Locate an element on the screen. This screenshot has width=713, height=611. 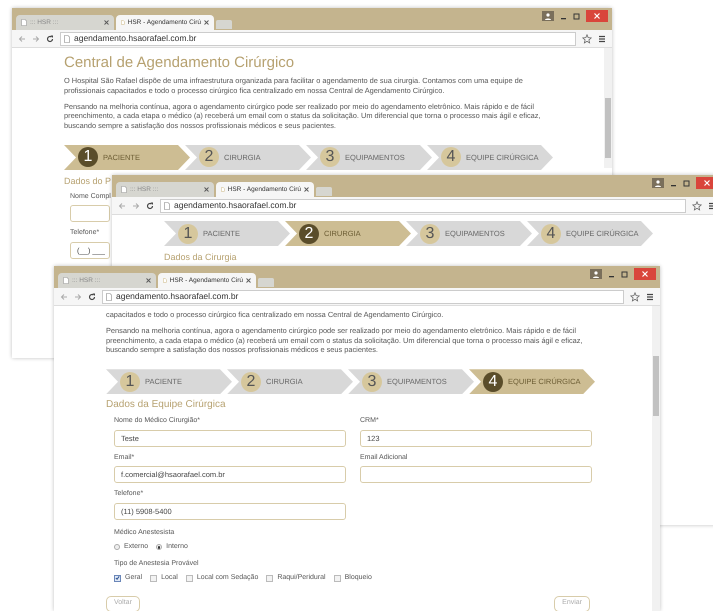
section-title: Dados da Cirurgia is located at coordinates (200, 257).